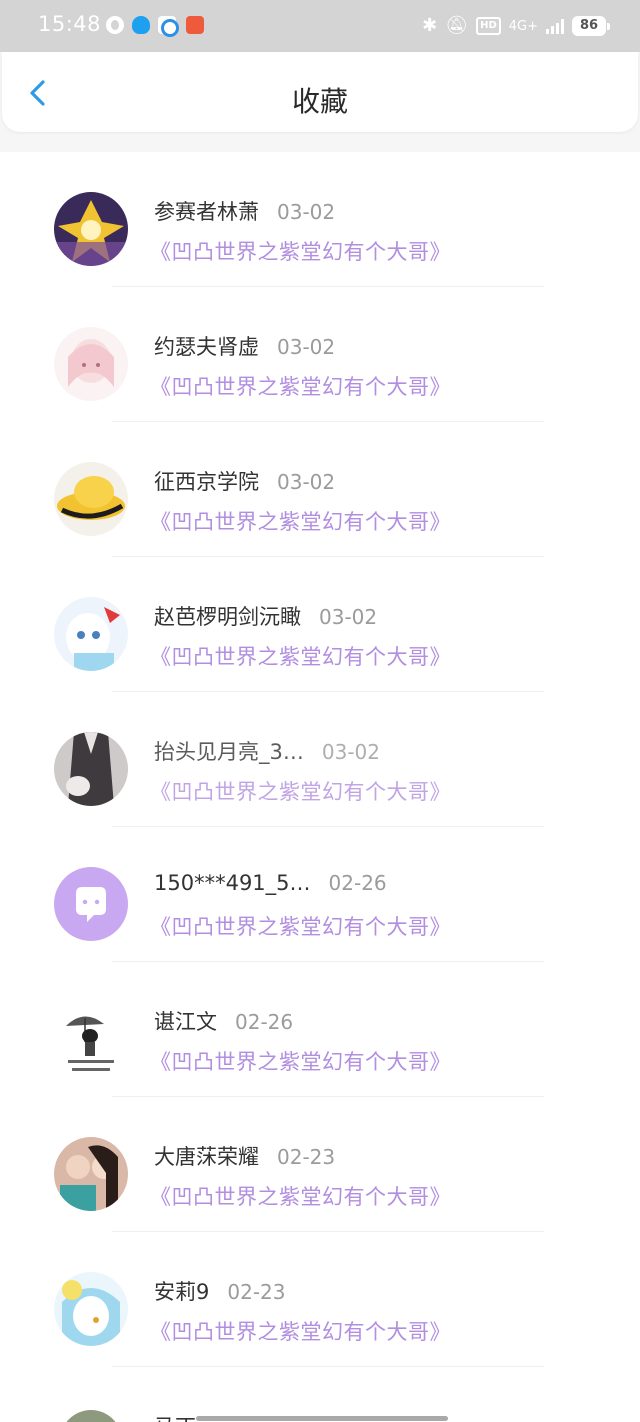  I want to click on list-item: 参赛者林萧 03-02 《凹凸世界之紫堂幻有个大哥》, so click(320, 247).